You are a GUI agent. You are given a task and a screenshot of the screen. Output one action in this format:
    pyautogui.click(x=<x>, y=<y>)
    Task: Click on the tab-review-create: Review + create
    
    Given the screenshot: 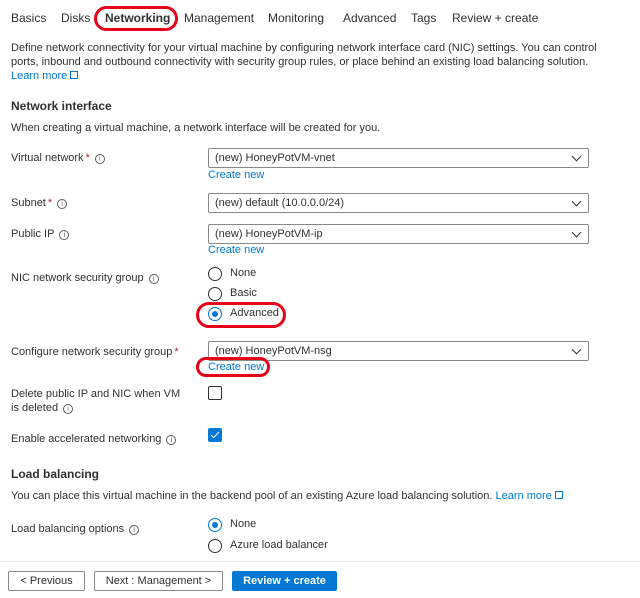 What is the action you would take?
    pyautogui.click(x=495, y=18)
    